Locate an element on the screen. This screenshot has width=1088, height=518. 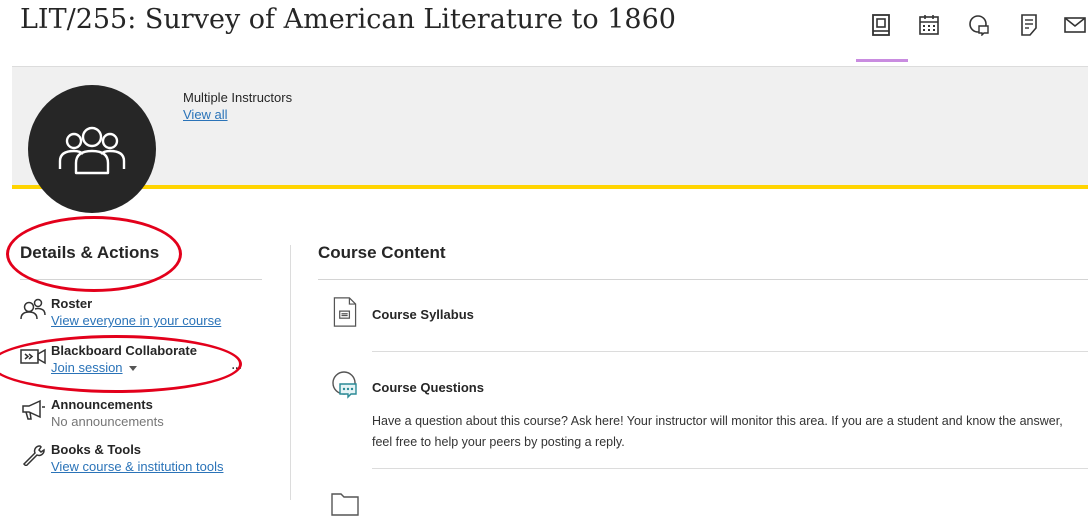
announcements-title: Announcements is located at coordinates (102, 404).